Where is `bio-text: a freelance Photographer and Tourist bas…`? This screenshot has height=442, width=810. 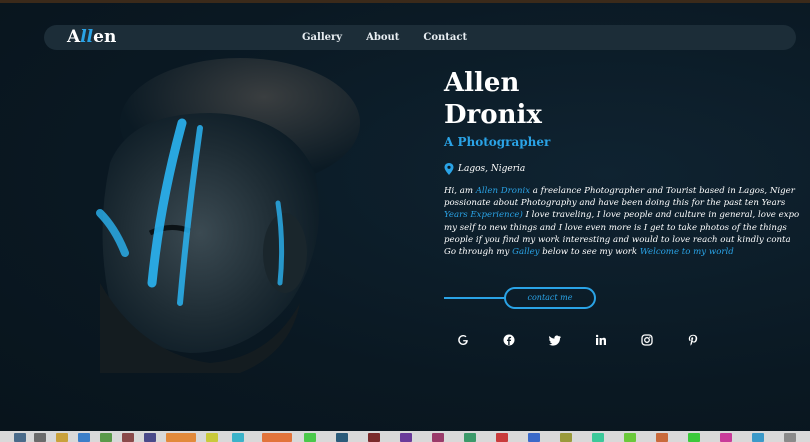 bio-text: a freelance Photographer and Tourist bas… is located at coordinates (662, 191).